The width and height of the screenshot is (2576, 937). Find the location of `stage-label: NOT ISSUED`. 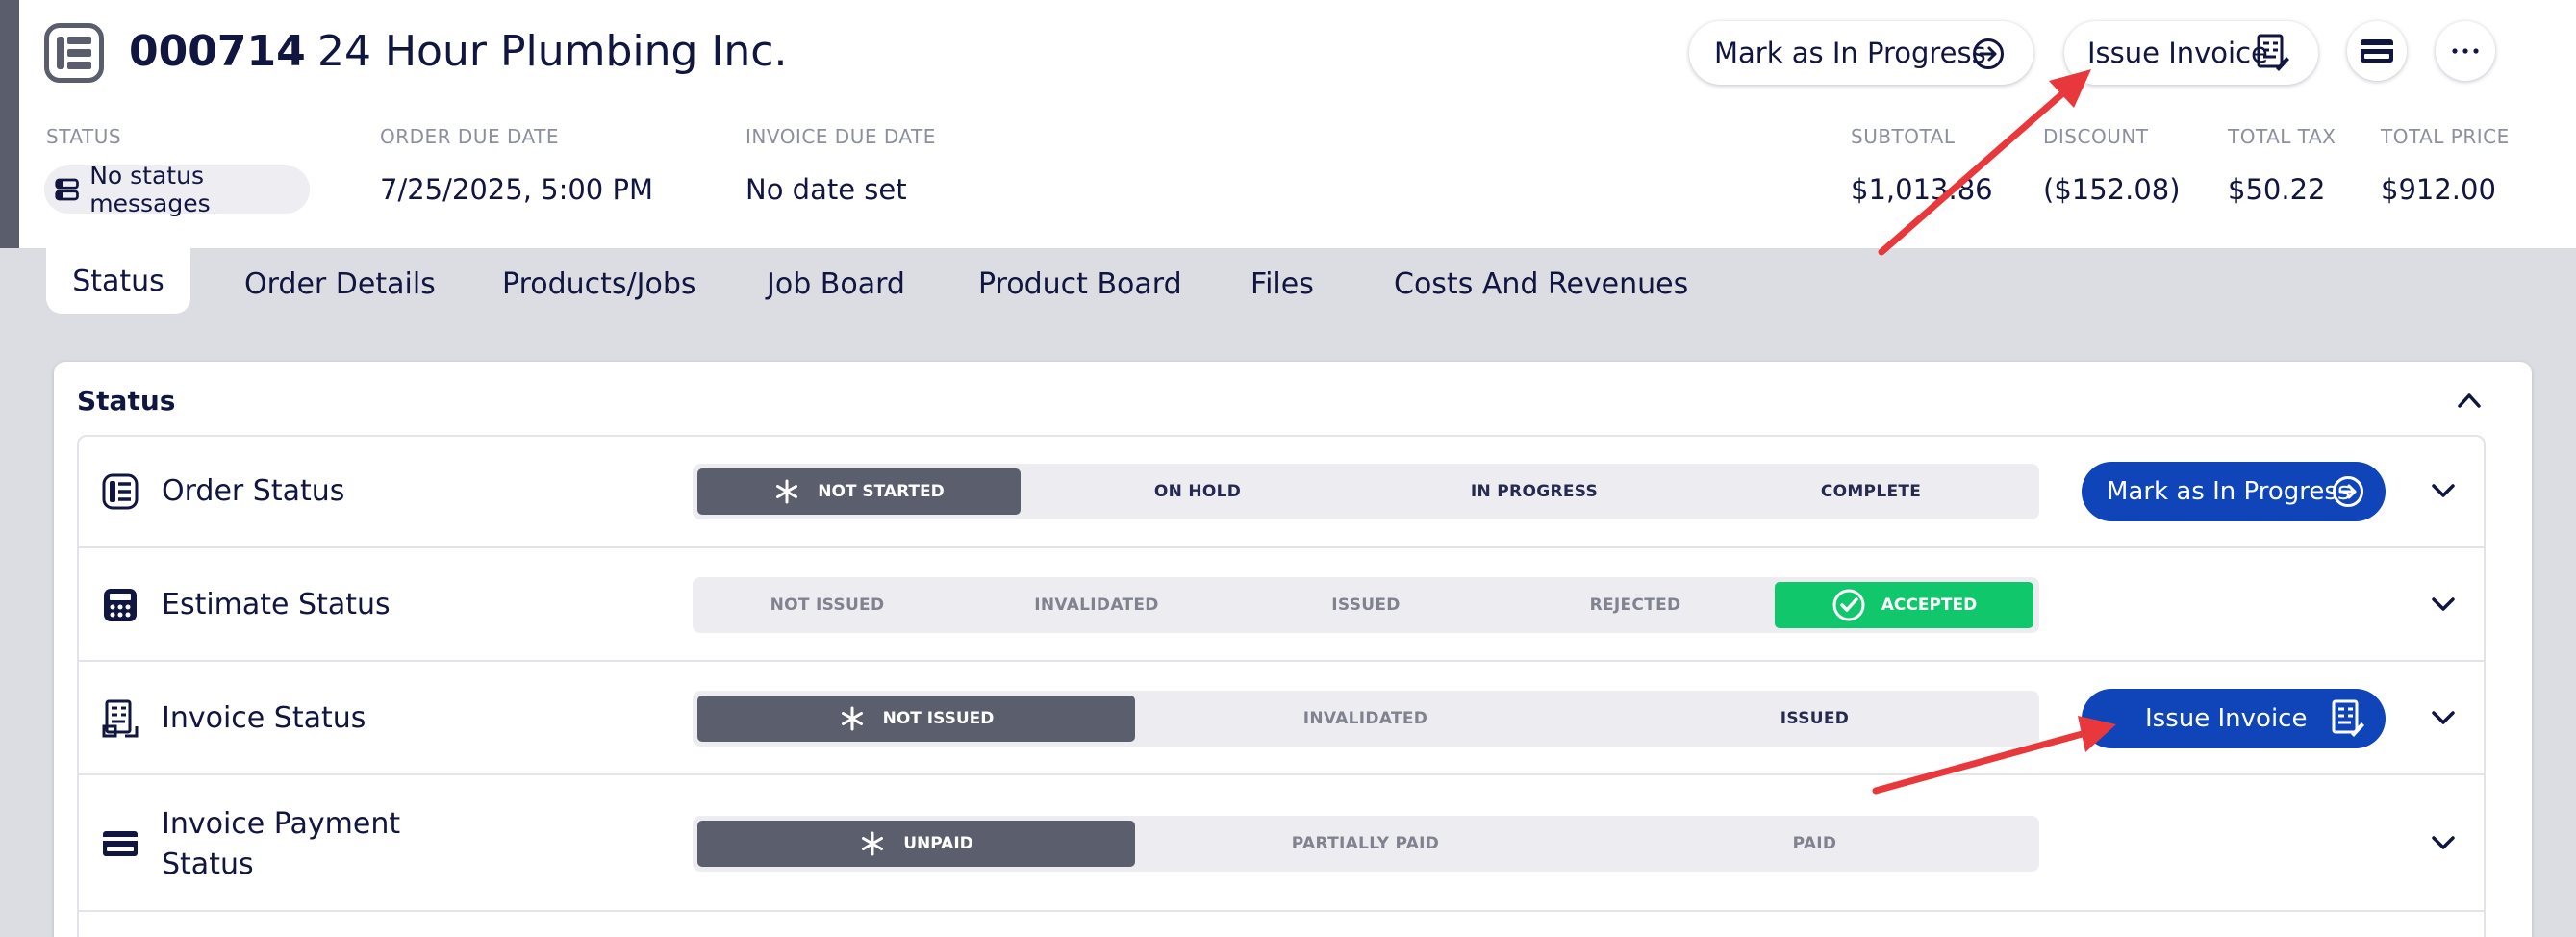

stage-label: NOT ISSUED is located at coordinates (938, 719).